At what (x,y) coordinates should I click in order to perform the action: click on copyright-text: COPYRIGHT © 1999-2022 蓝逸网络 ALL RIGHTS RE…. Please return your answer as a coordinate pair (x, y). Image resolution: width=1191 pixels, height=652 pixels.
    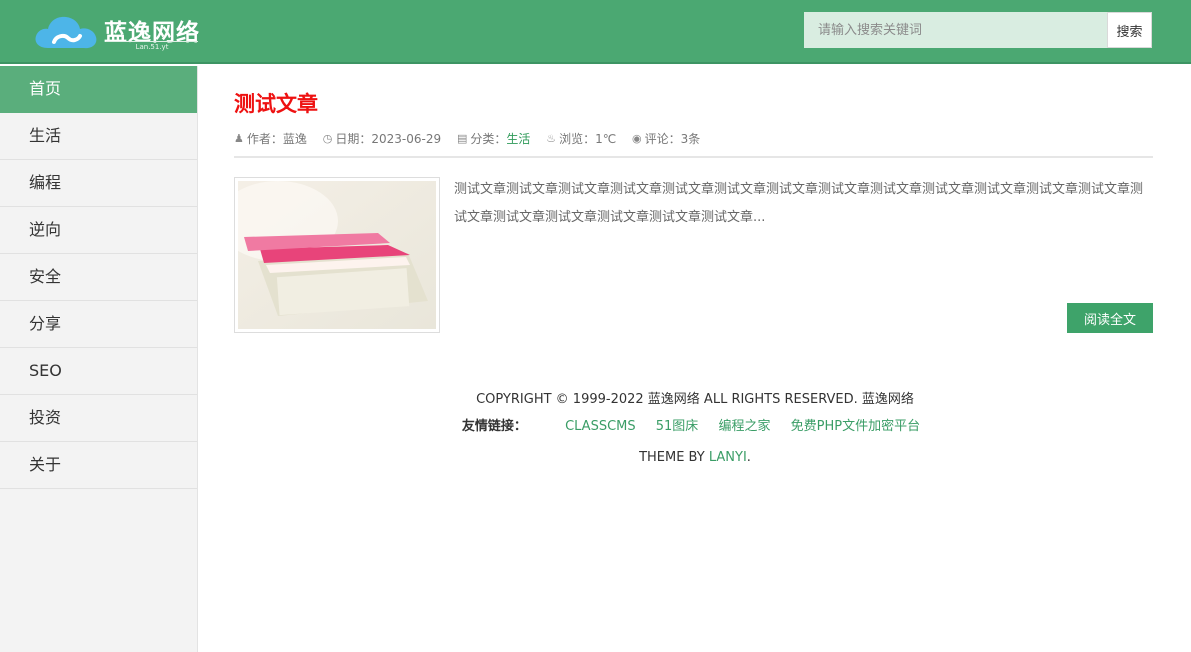
    Looking at the image, I should click on (695, 399).